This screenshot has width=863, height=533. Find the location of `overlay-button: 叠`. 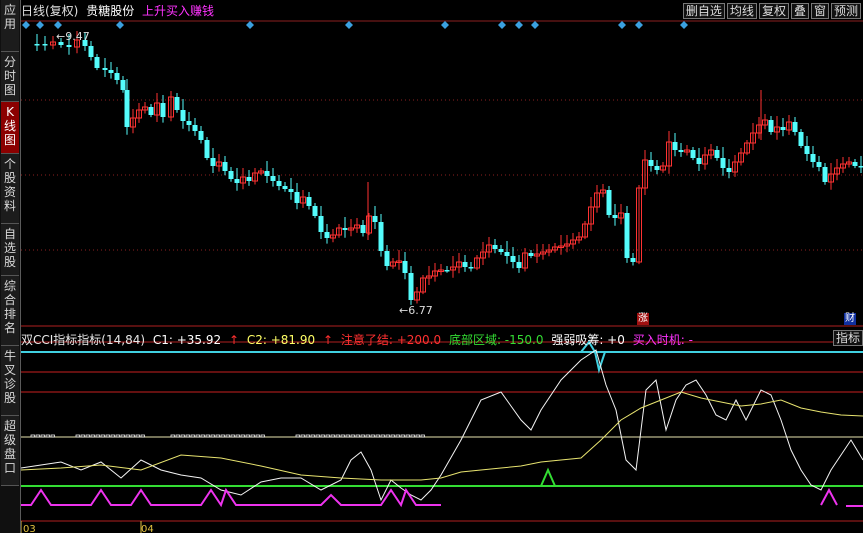

overlay-button: 叠 is located at coordinates (799, 11).